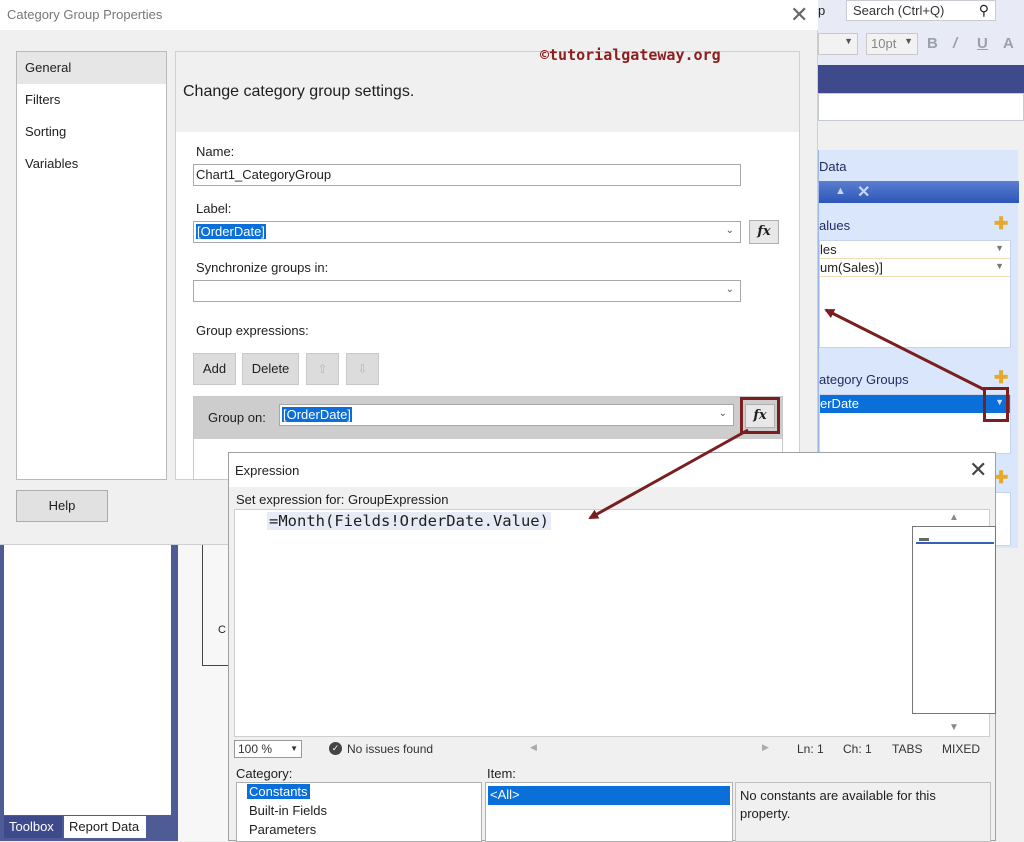  I want to click on zoom-select: 100 % ▼, so click(268, 749).